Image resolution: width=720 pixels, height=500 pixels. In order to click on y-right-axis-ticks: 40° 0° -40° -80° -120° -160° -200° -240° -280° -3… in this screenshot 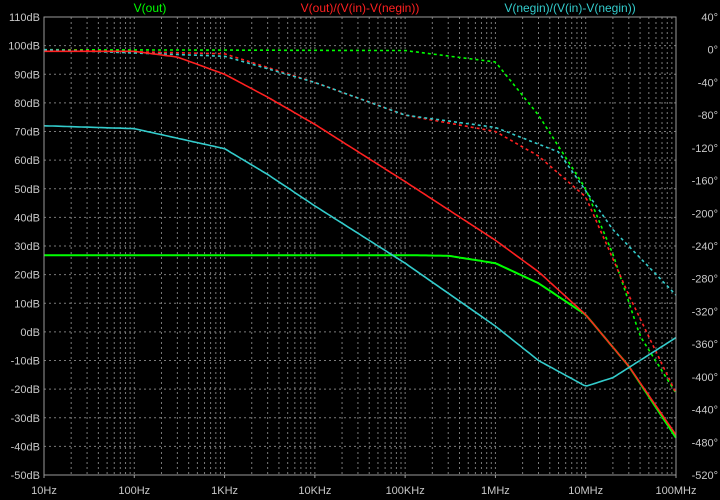, I will do `click(705, 247)`.